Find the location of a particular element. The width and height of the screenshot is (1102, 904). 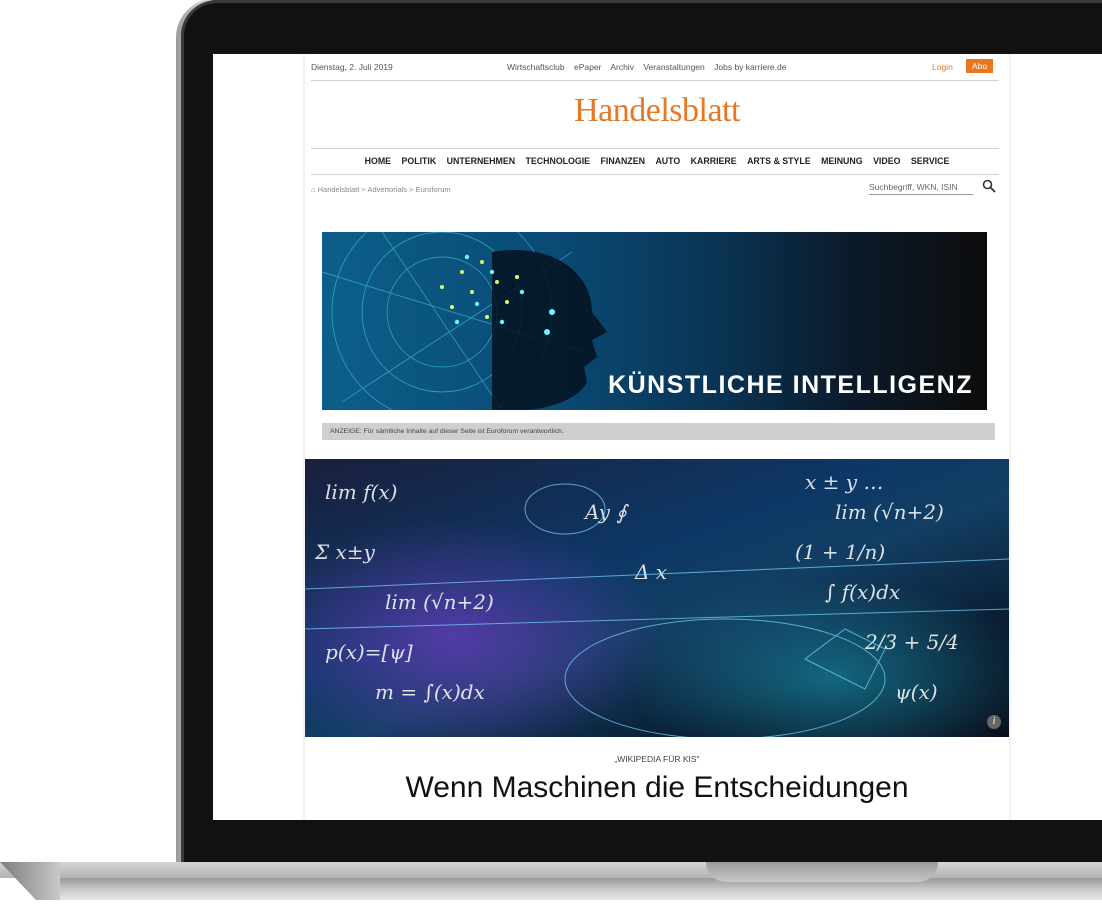

top-divider is located at coordinates (655, 80).